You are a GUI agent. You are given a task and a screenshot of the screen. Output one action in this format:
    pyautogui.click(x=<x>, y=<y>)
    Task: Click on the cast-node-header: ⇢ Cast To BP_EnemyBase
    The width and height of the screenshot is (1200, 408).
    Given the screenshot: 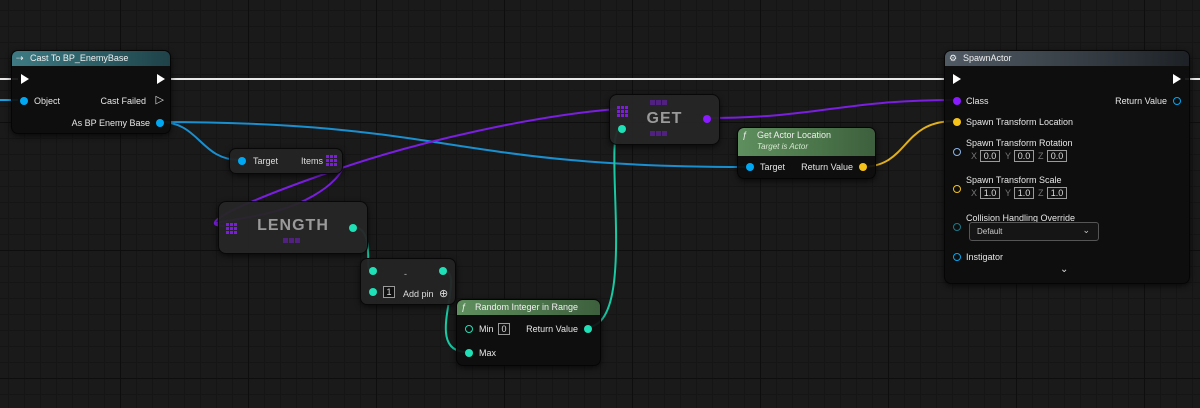 What is the action you would take?
    pyautogui.click(x=91, y=58)
    